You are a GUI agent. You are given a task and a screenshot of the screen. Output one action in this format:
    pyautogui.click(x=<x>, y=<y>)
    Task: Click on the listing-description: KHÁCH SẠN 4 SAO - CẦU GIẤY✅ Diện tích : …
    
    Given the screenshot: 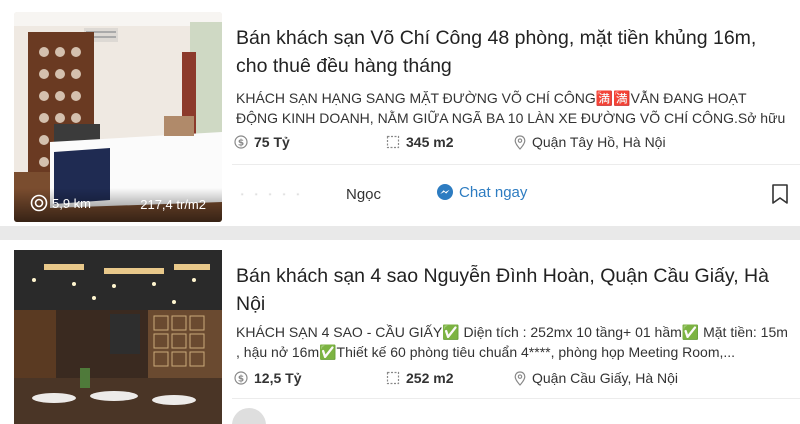 What is the action you would take?
    pyautogui.click(x=512, y=342)
    